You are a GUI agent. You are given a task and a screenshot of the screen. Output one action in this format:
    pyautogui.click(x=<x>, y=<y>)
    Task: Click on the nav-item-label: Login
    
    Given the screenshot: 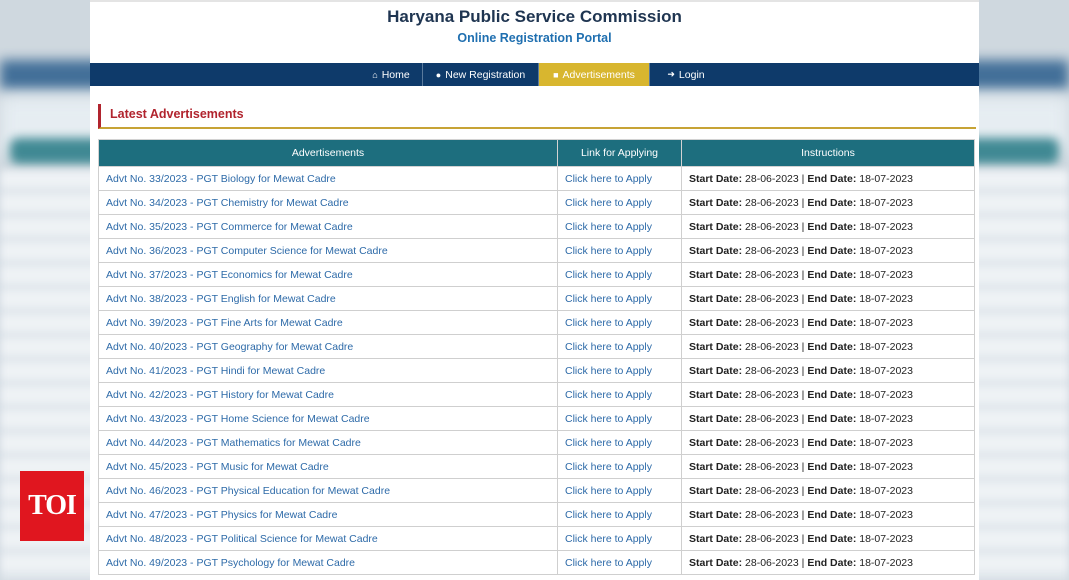 What is the action you would take?
    pyautogui.click(x=691, y=74)
    